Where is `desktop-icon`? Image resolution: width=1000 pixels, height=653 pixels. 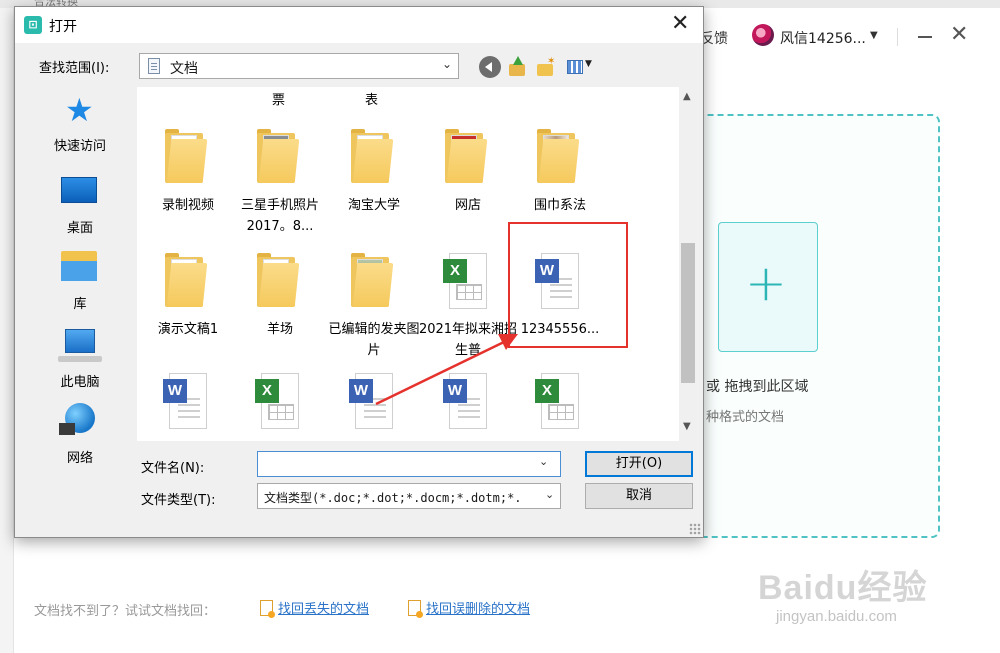
desktop-icon is located at coordinates (79, 190).